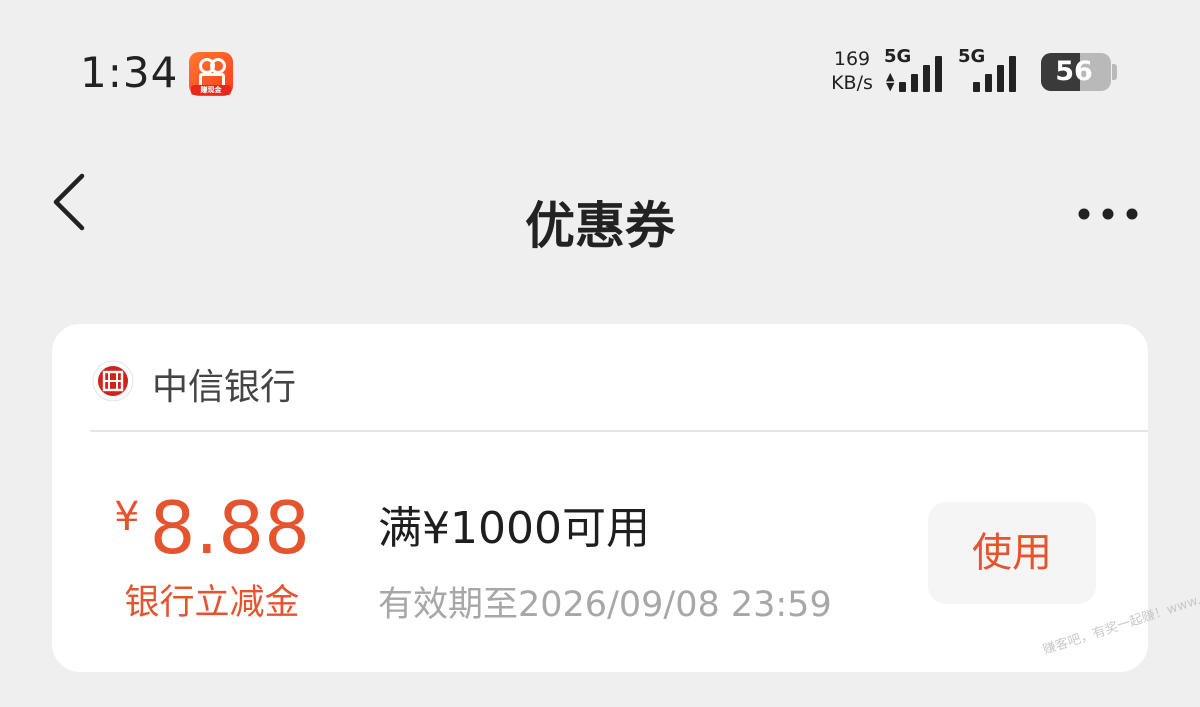  Describe the element at coordinates (211, 74) in the screenshot. I see `app-notification-icon: 赚现金` at that location.